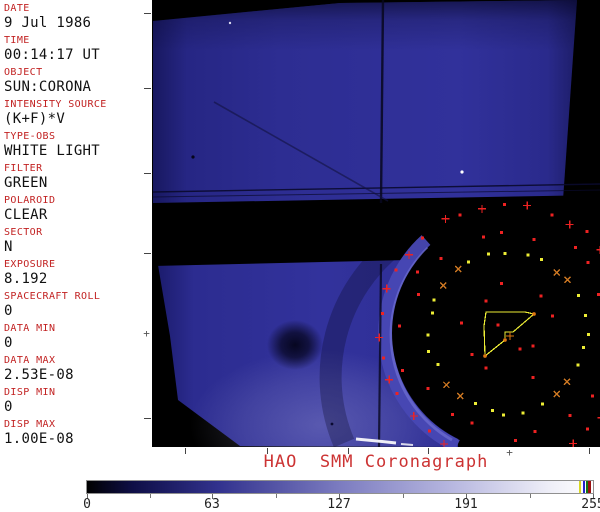 Image resolution: width=600 pixels, height=512 pixels. I want to click on left-edge-fiducial: +, so click(146, 333).